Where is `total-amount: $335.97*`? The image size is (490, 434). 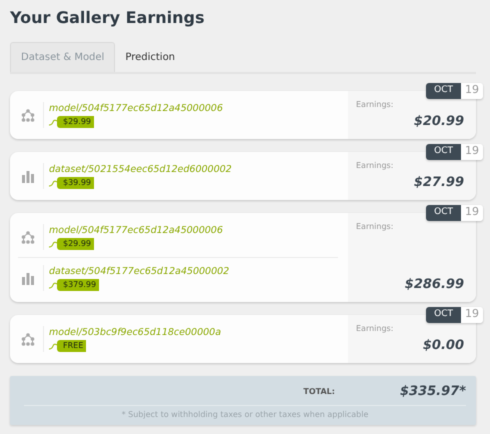
total-amount: $335.97* is located at coordinates (433, 392).